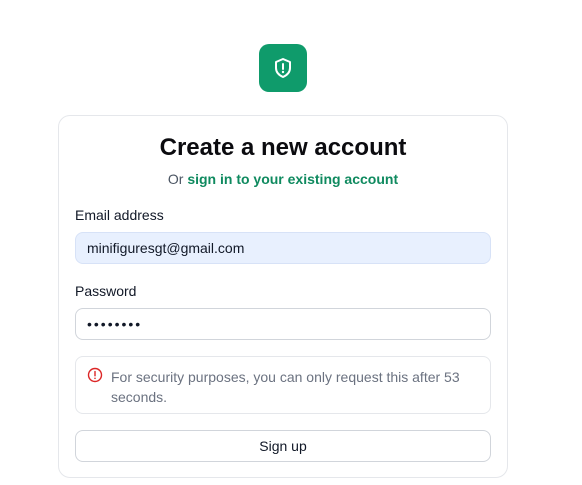 This screenshot has height=485, width=582. I want to click on signin-prompt: Or sign in to your existing account, so click(283, 179).